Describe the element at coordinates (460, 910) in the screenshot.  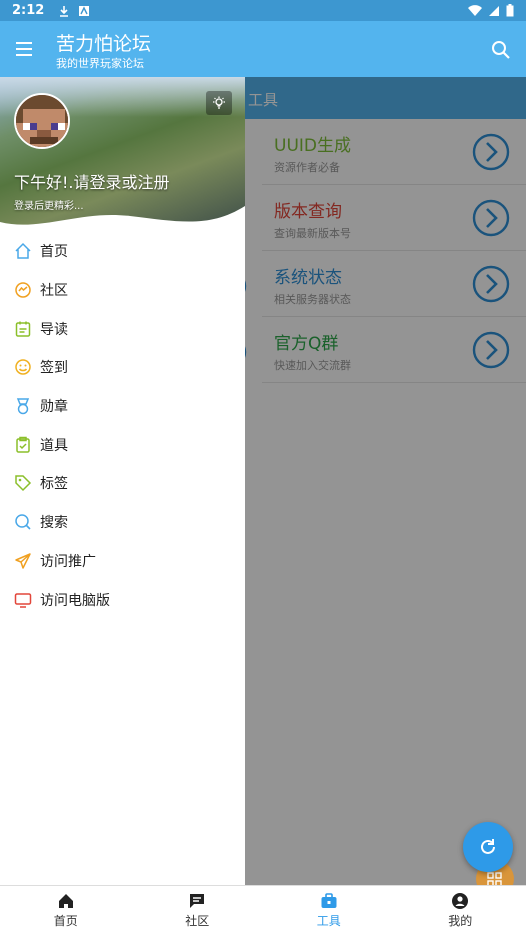
I see `nav-mine: 我的` at that location.